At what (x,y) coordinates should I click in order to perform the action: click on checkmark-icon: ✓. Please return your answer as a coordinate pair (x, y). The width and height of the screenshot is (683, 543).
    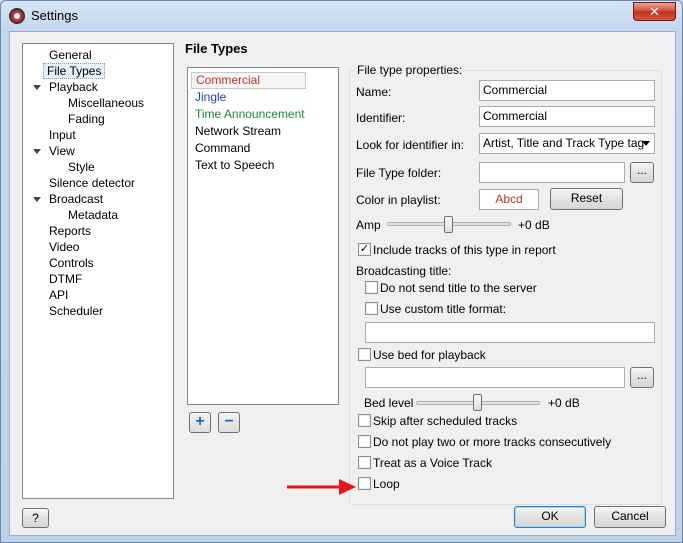
    Looking at the image, I should click on (364, 249).